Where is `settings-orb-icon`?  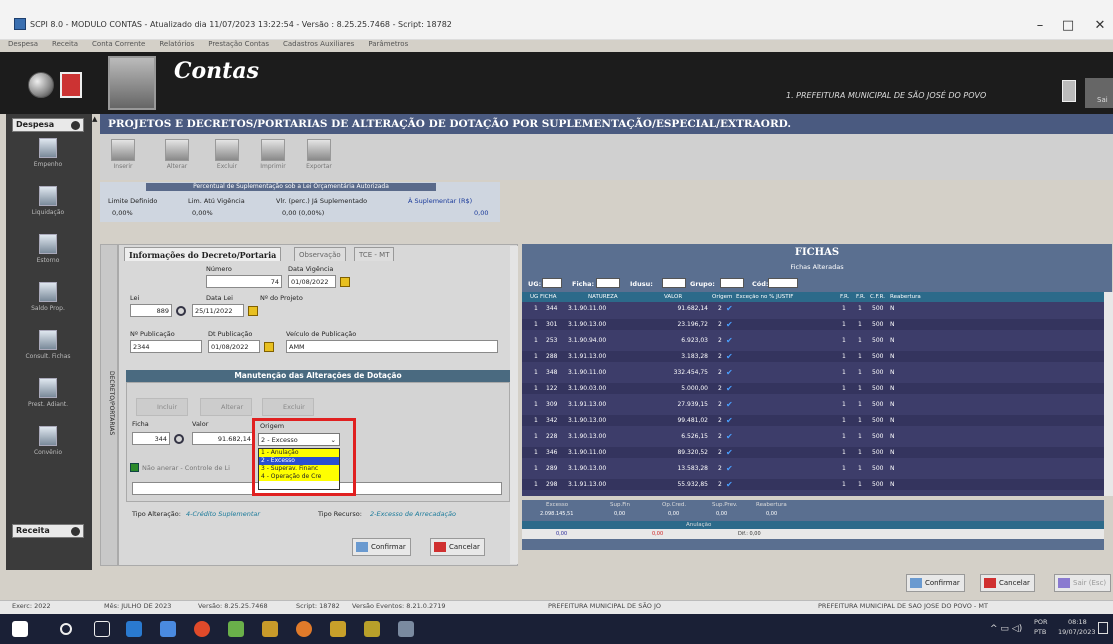
settings-orb-icon is located at coordinates (41, 85).